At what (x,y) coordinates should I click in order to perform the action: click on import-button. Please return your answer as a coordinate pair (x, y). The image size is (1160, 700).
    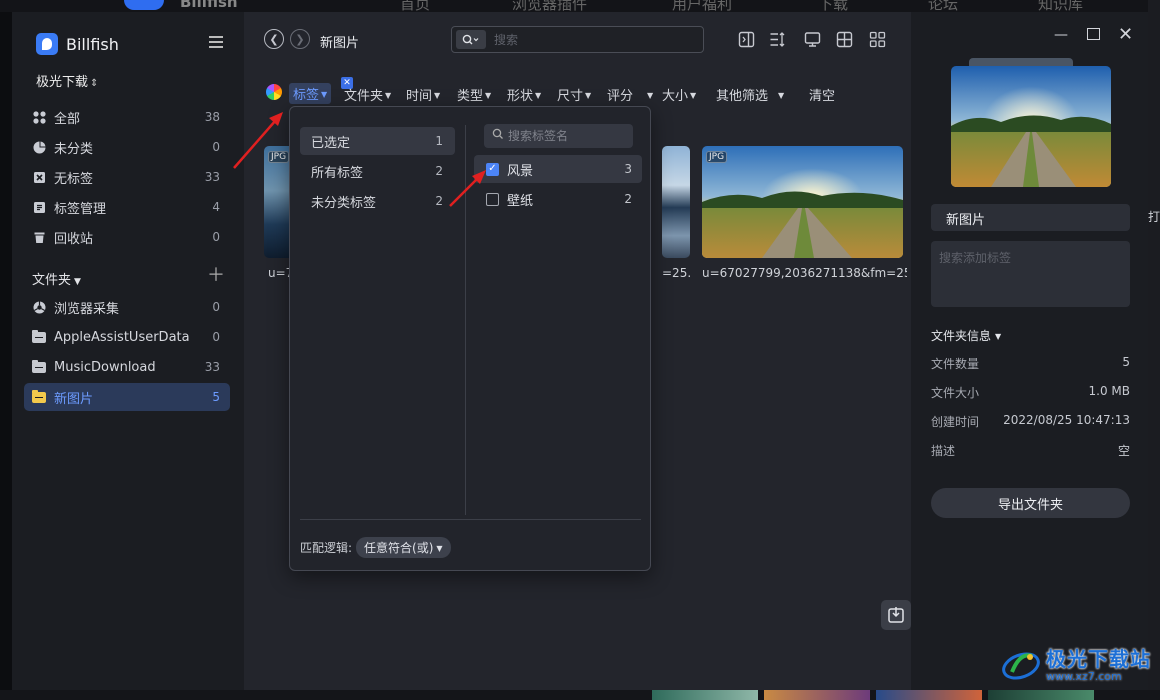
    Looking at the image, I should click on (896, 615).